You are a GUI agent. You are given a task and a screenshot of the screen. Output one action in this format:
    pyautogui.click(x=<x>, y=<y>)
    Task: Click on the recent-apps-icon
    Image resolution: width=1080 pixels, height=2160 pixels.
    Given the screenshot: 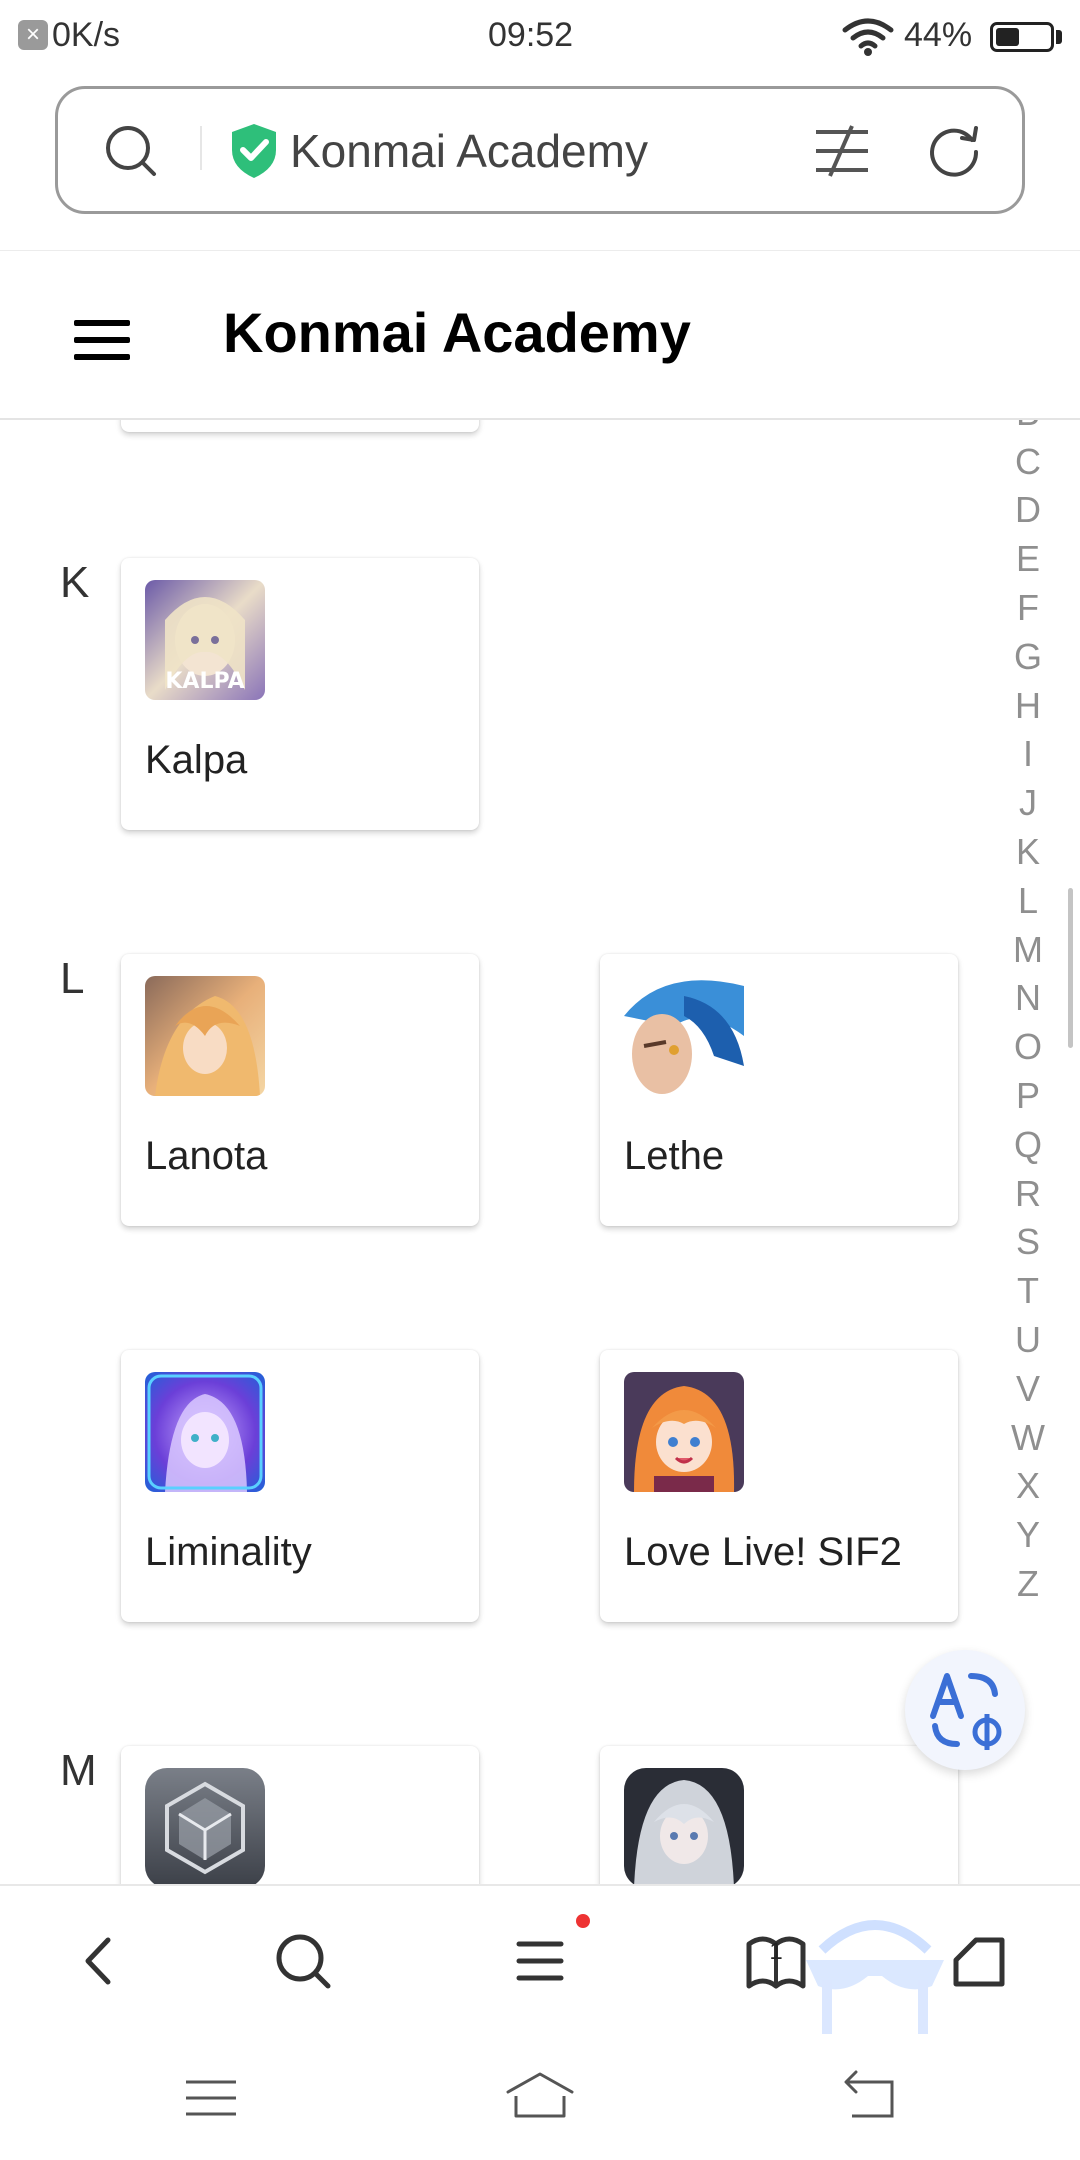 What is the action you would take?
    pyautogui.click(x=211, y=2098)
    